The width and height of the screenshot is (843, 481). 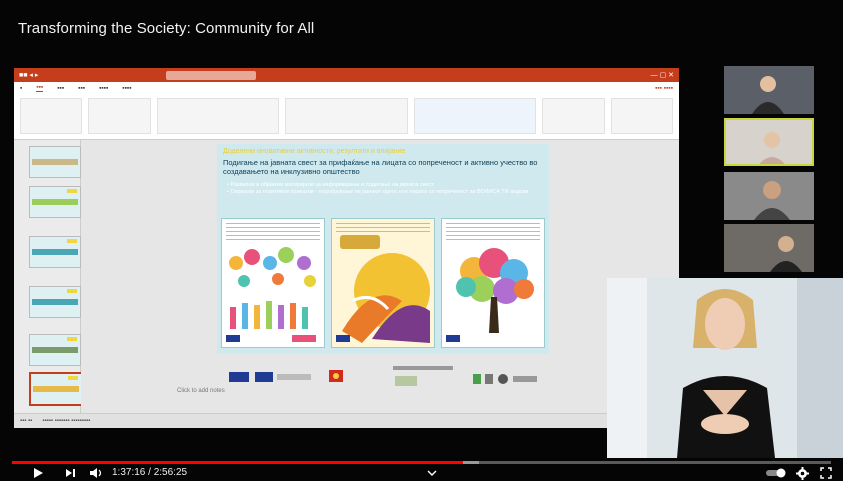 I want to click on time-total: 2:56:25, so click(x=170, y=472).